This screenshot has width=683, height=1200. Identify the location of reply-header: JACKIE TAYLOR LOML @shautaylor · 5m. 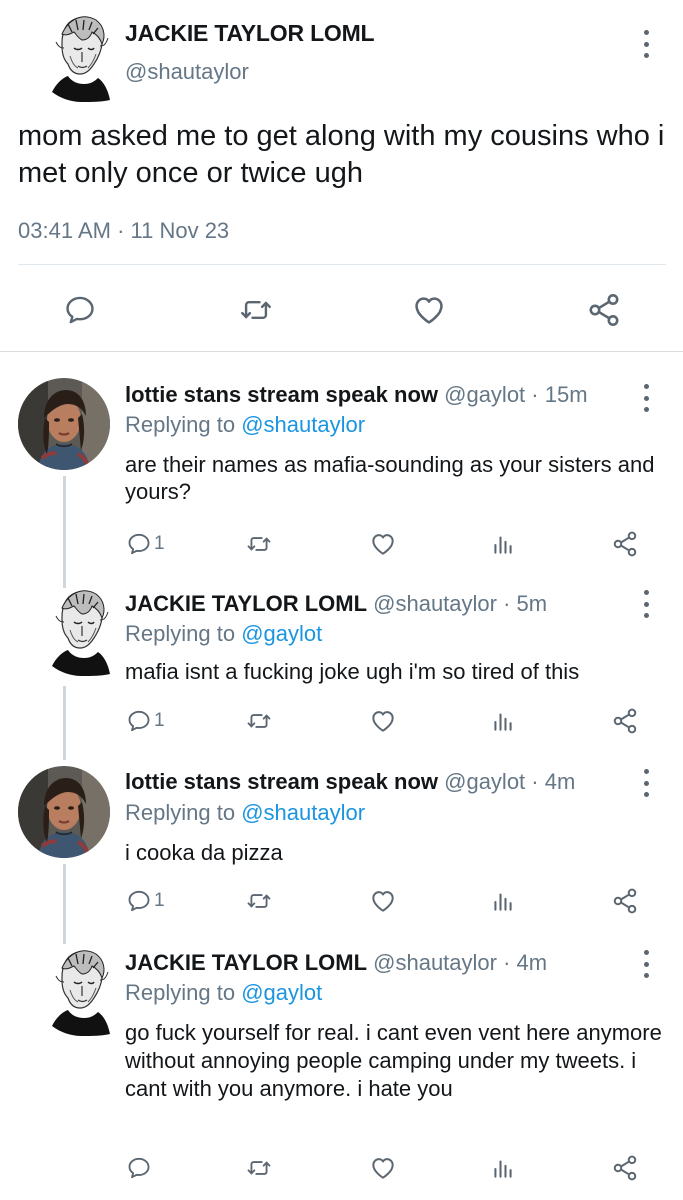
(336, 604).